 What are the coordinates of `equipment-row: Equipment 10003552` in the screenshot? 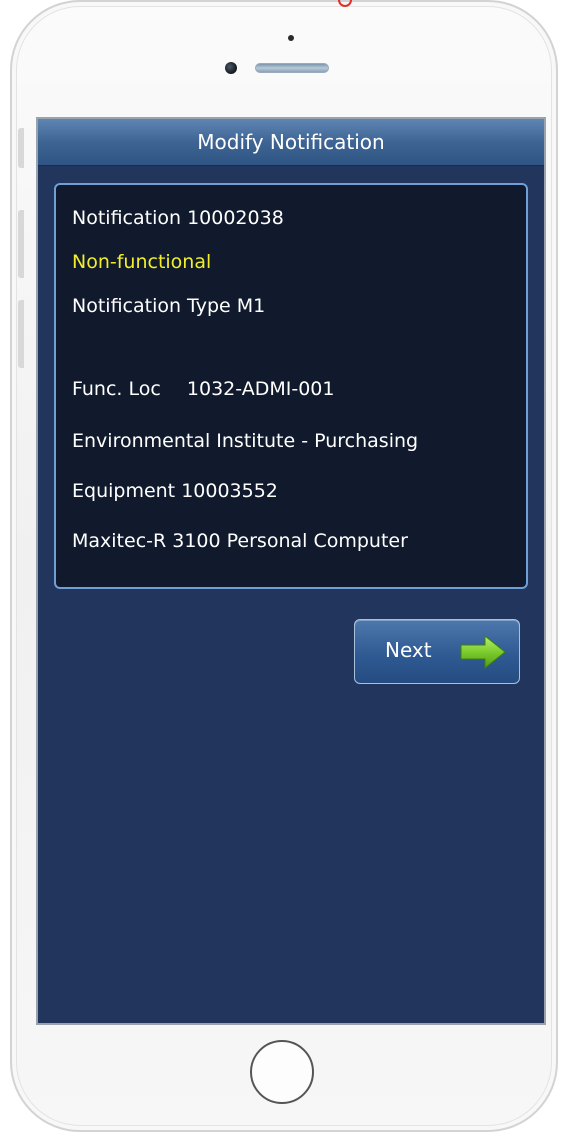 It's located at (175, 491).